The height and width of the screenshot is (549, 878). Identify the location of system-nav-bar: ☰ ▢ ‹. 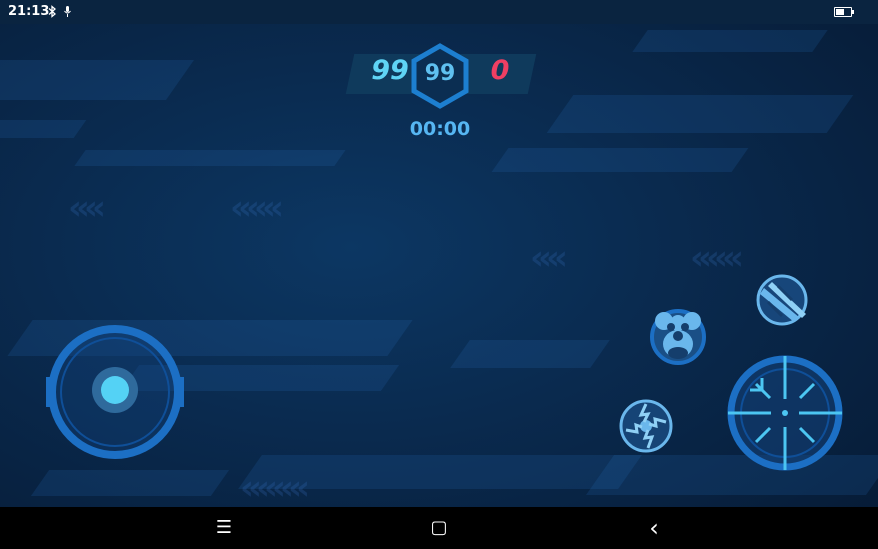
(439, 528).